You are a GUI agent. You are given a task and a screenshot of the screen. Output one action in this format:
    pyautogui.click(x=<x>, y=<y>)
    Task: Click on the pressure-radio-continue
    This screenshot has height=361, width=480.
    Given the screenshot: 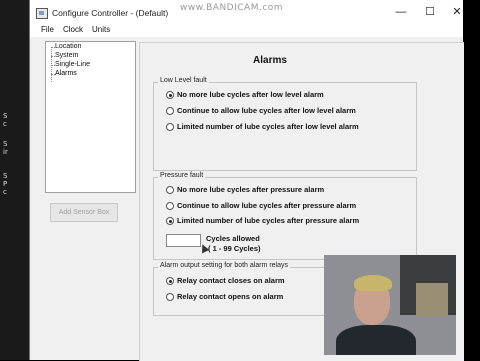 What is the action you would take?
    pyautogui.click(x=170, y=206)
    